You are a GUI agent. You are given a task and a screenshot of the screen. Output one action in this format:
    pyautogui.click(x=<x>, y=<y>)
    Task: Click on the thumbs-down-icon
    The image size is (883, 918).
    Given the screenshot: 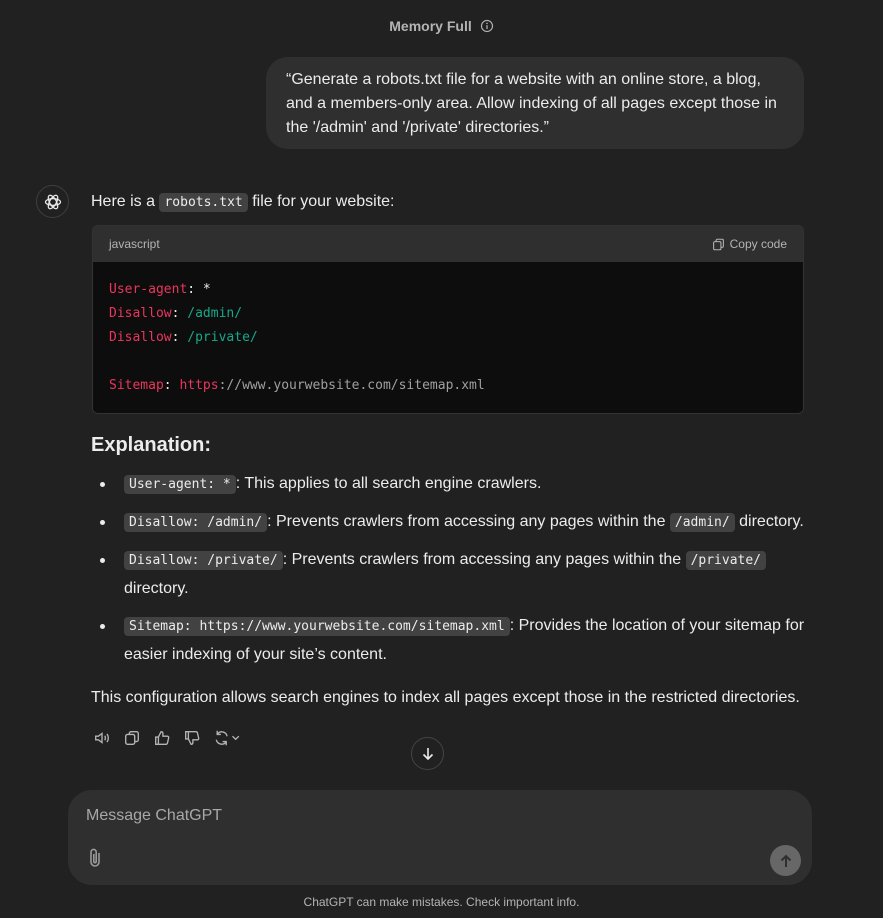 What is the action you would take?
    pyautogui.click(x=192, y=738)
    